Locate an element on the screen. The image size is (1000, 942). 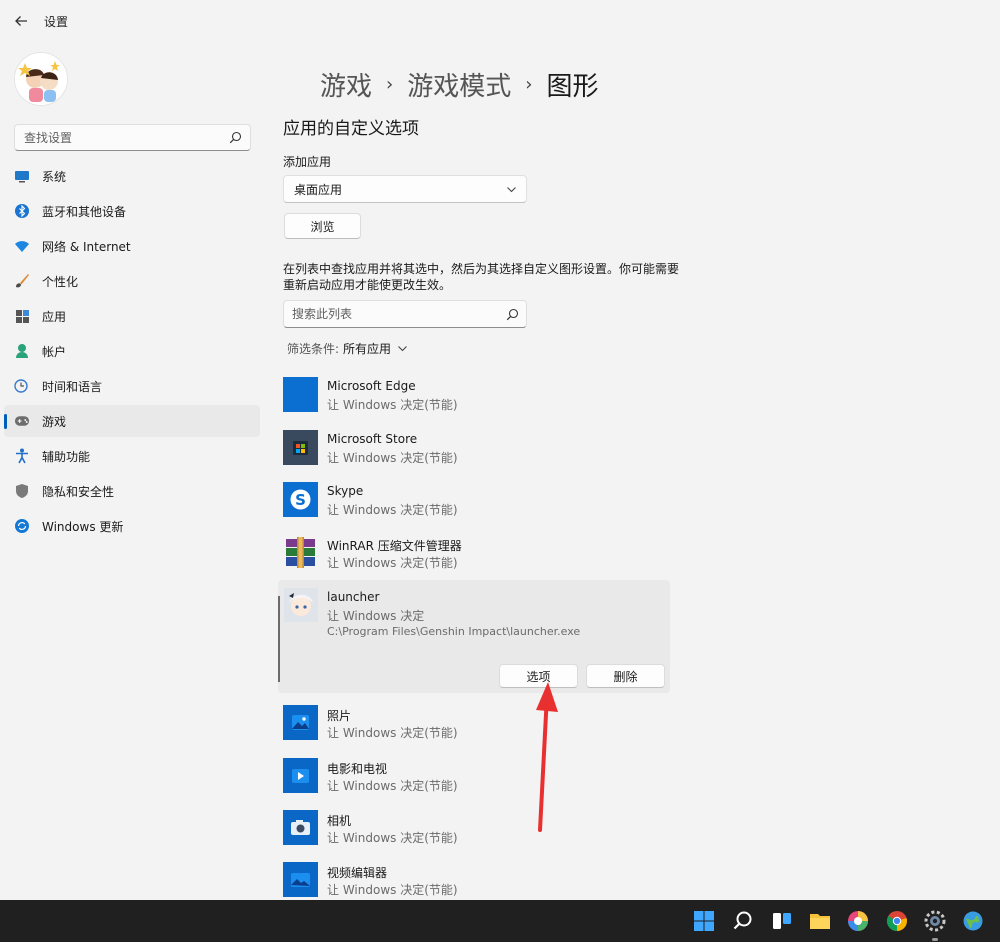
back-button is located at coordinates (21, 21).